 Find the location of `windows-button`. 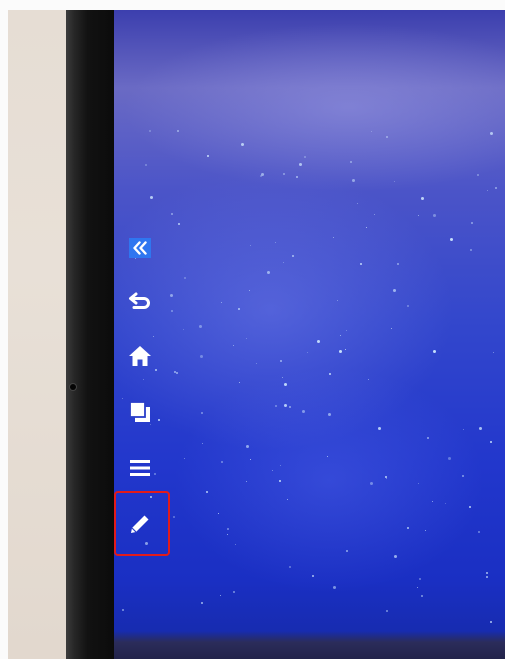

windows-button is located at coordinates (140, 412).